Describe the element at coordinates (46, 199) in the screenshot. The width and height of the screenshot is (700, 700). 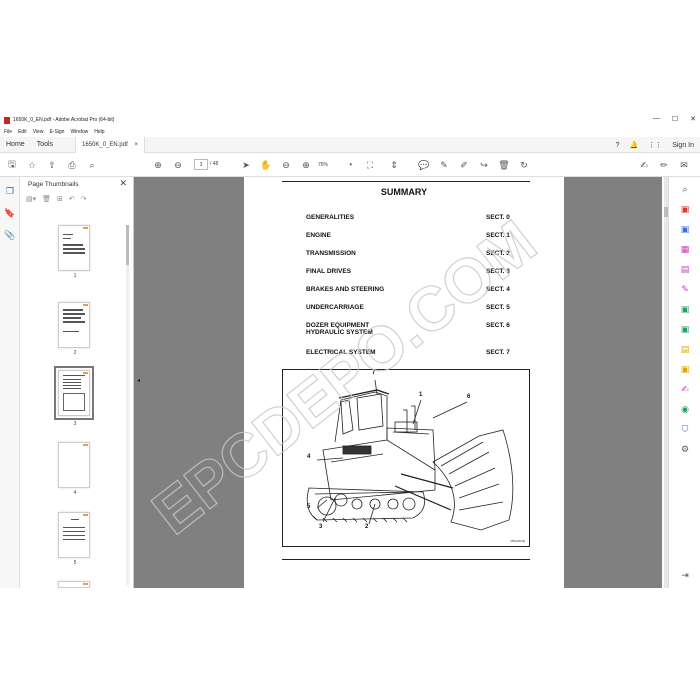
I see `thumbnail-delete-icon: 🗑` at that location.